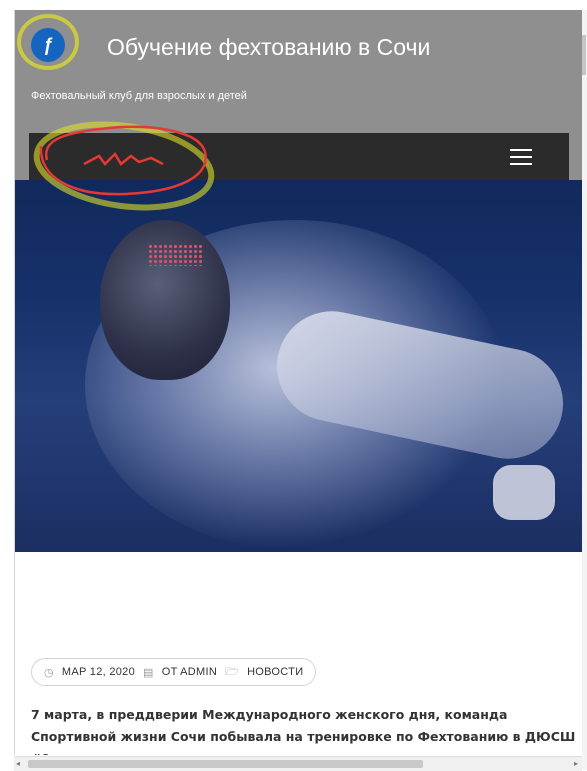 This screenshot has height=771, width=587. Describe the element at coordinates (48, 45) in the screenshot. I see `fencing-club-logo-icon: ƒ` at that location.